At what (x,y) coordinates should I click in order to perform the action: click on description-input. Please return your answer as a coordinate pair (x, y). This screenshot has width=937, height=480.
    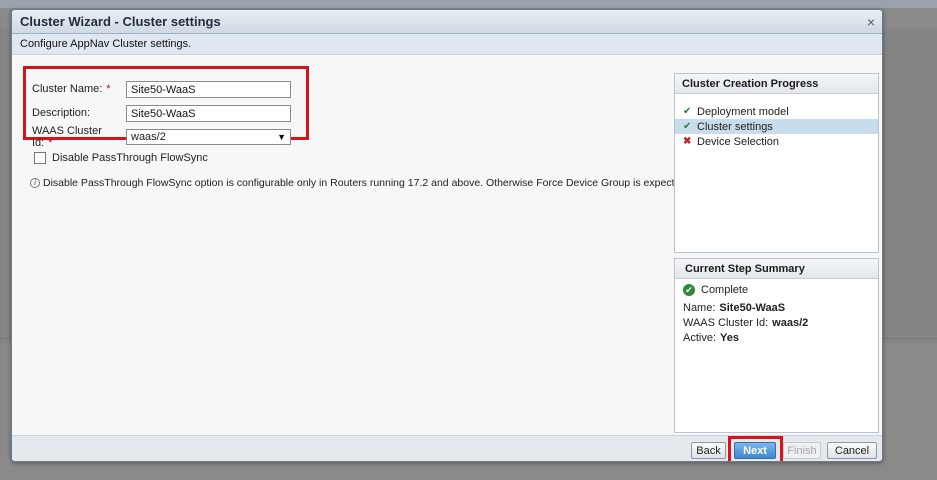
    Looking at the image, I should click on (208, 113).